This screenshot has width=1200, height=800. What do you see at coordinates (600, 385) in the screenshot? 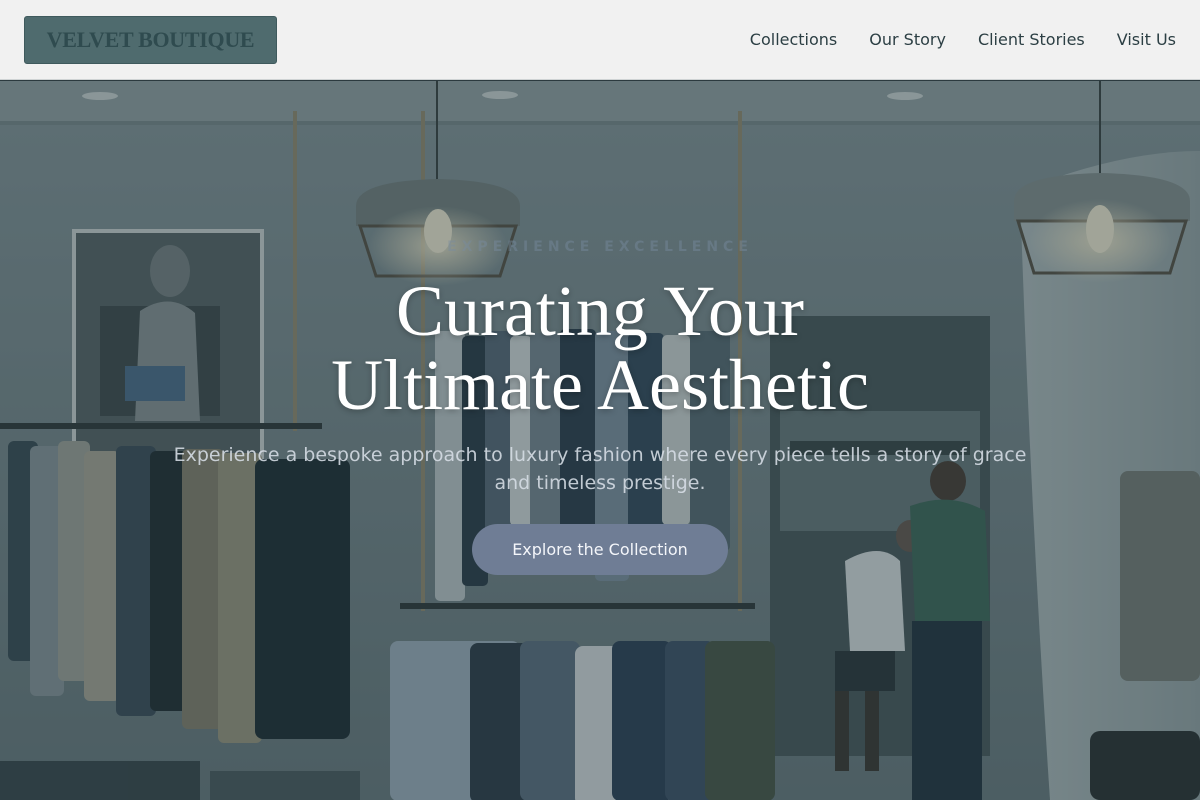
I see `hero-headline-line-2: Ultimate Aesthetic` at bounding box center [600, 385].